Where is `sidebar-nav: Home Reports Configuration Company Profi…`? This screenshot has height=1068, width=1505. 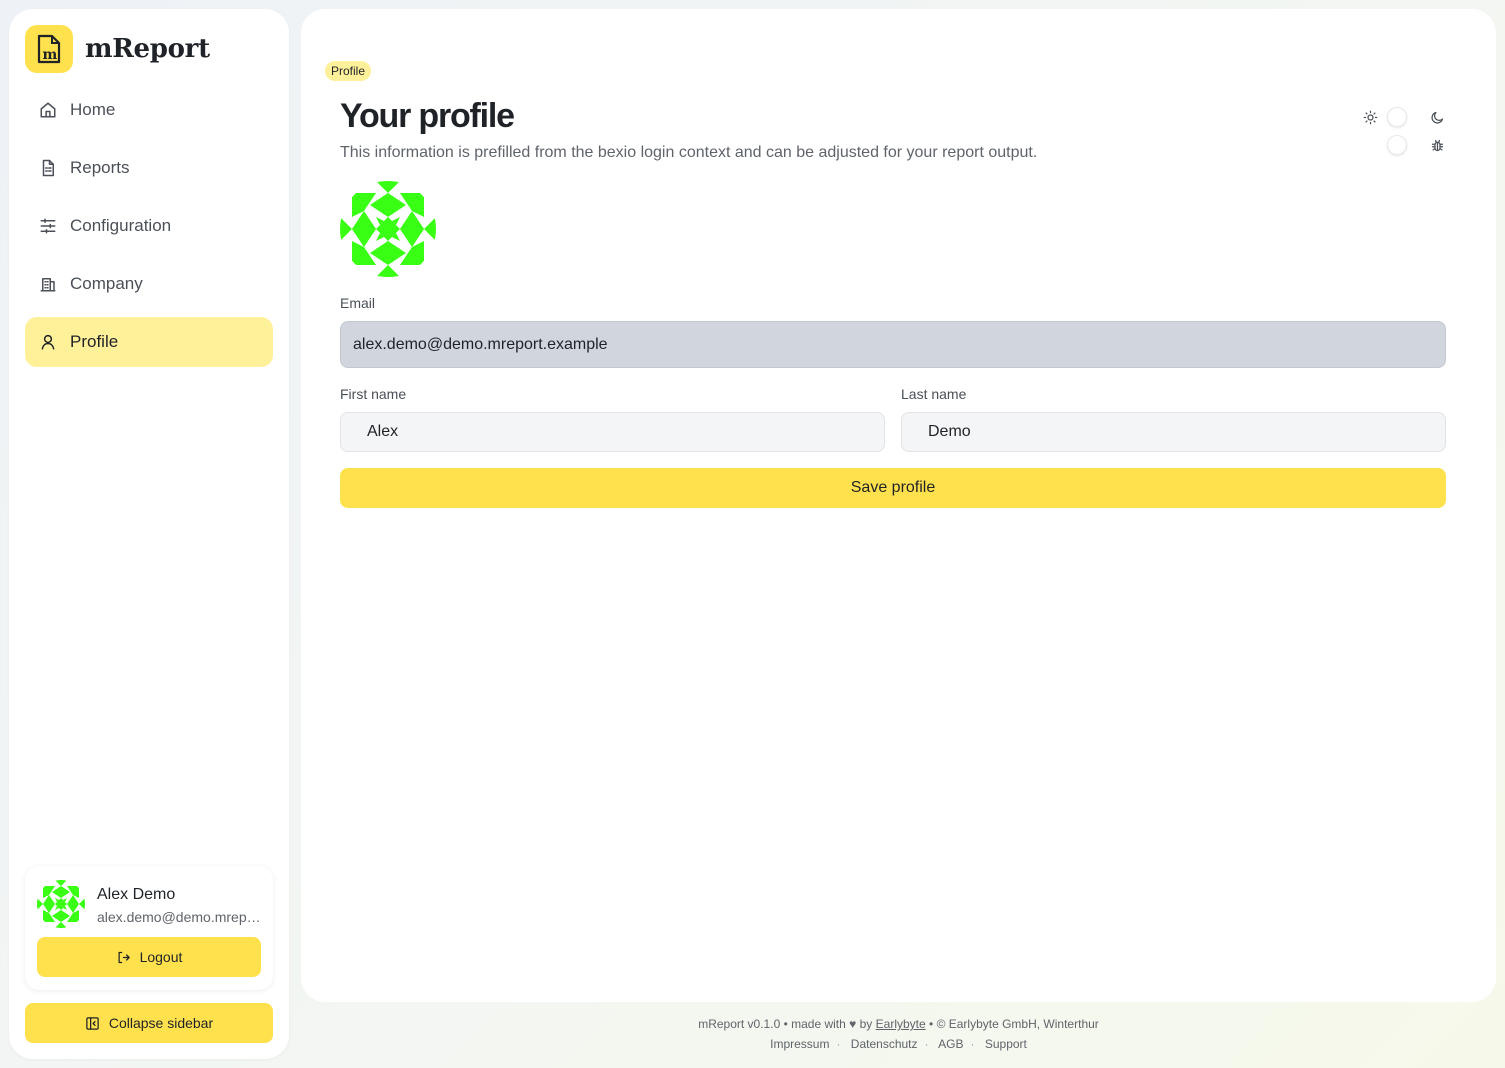
sidebar-nav: Home Reports Configuration Company Profi… is located at coordinates (149, 230).